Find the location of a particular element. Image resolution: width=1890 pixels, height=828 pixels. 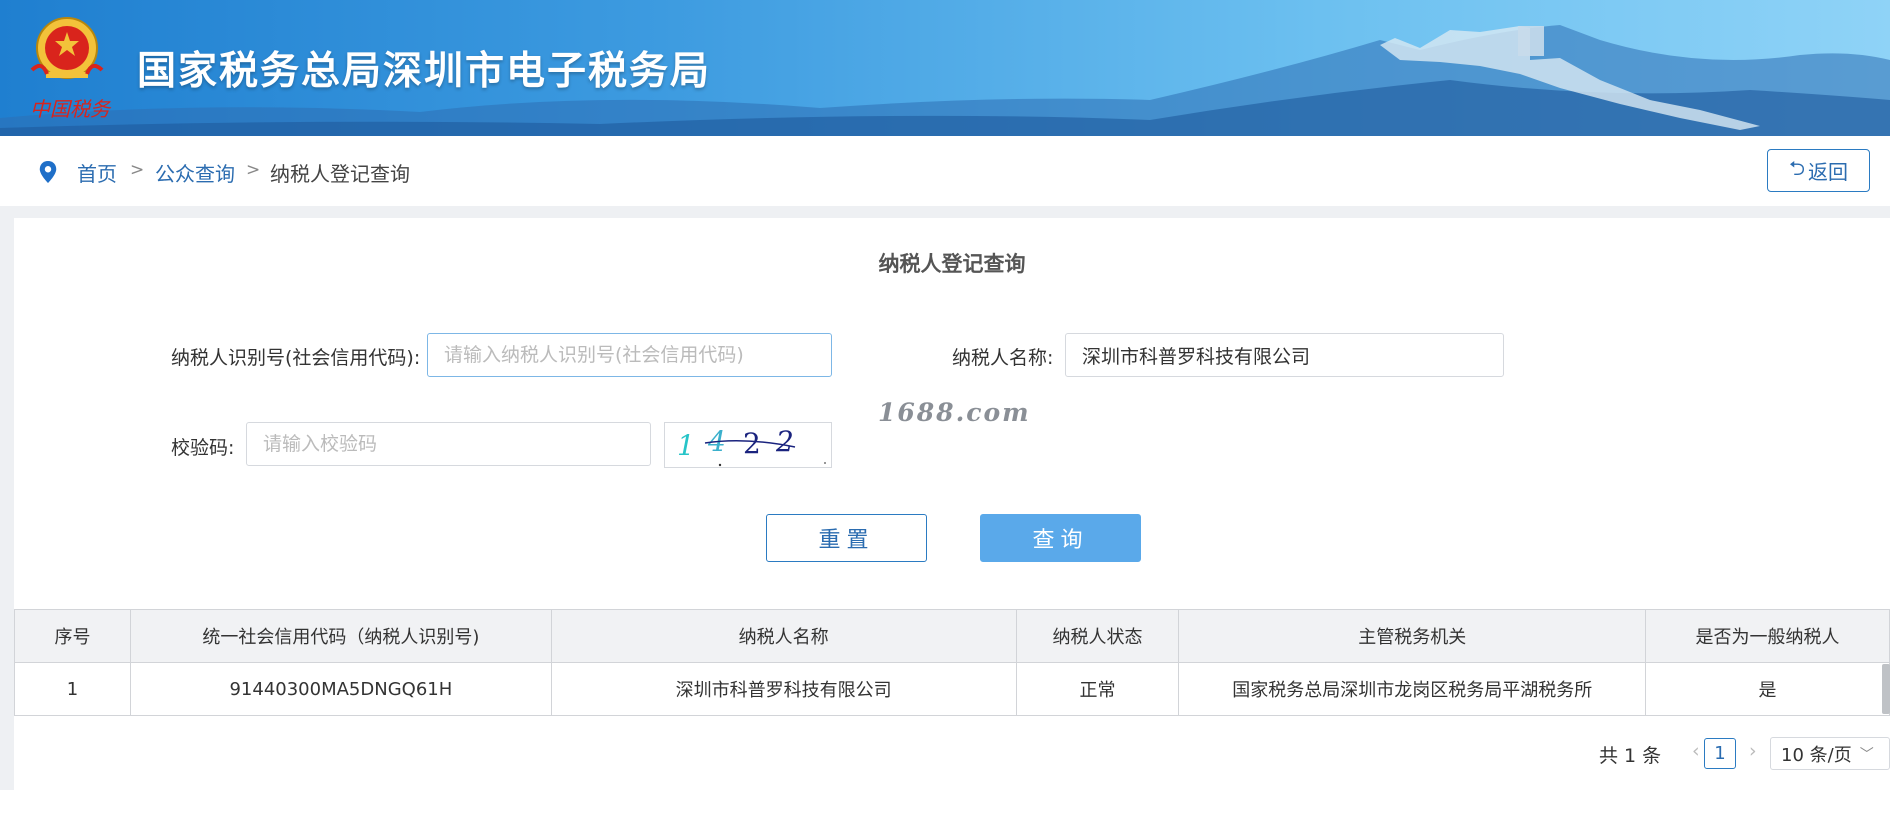

cell-status: 正常 is located at coordinates (1097, 689).